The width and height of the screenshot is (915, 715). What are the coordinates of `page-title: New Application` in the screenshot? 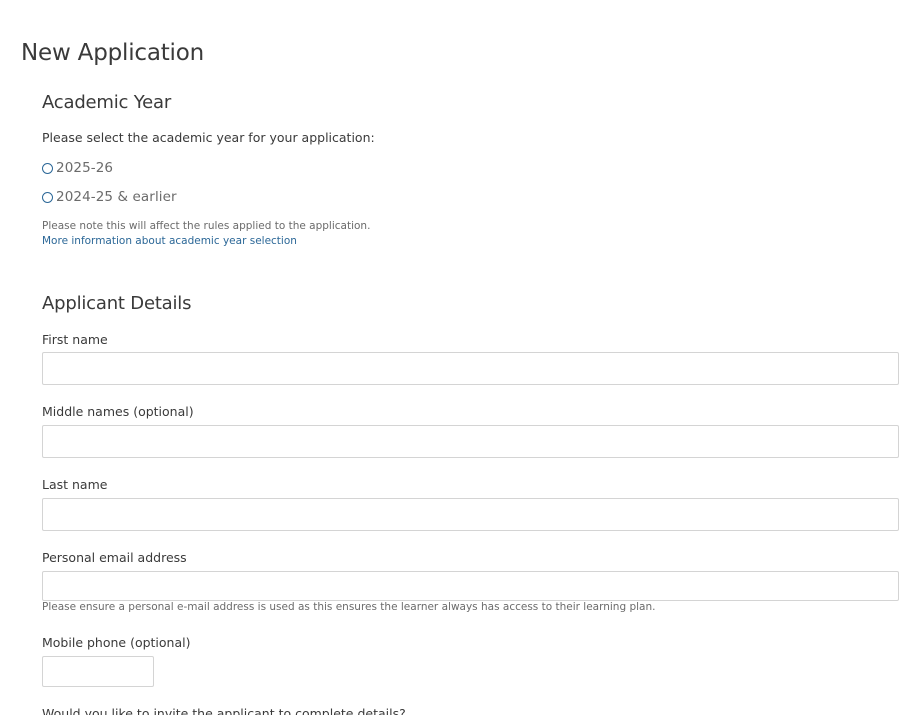 It's located at (112, 53).